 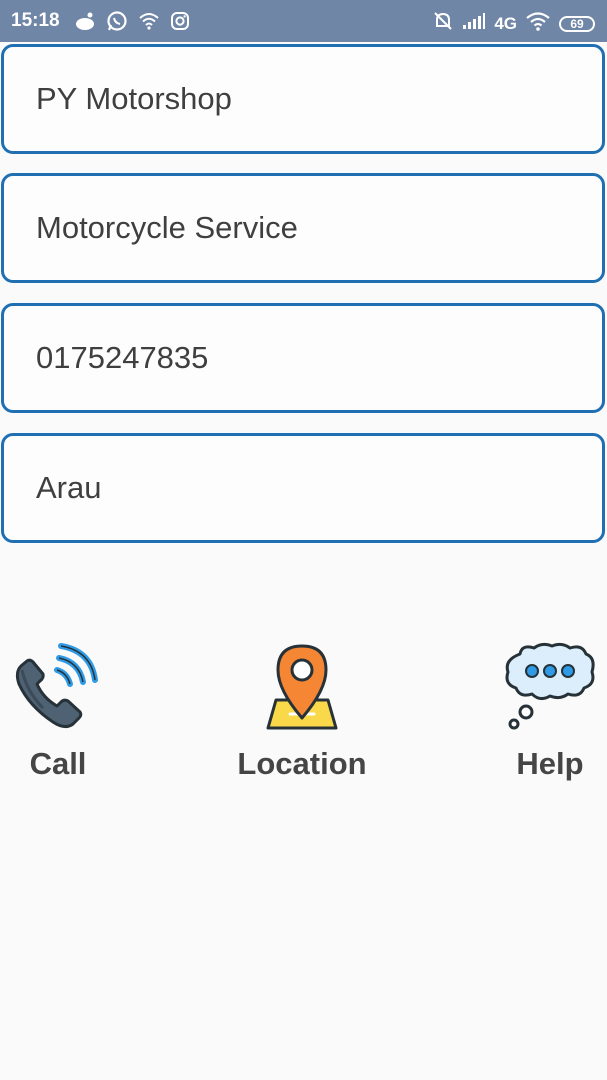 I want to click on location-field: Arau, so click(x=303, y=488).